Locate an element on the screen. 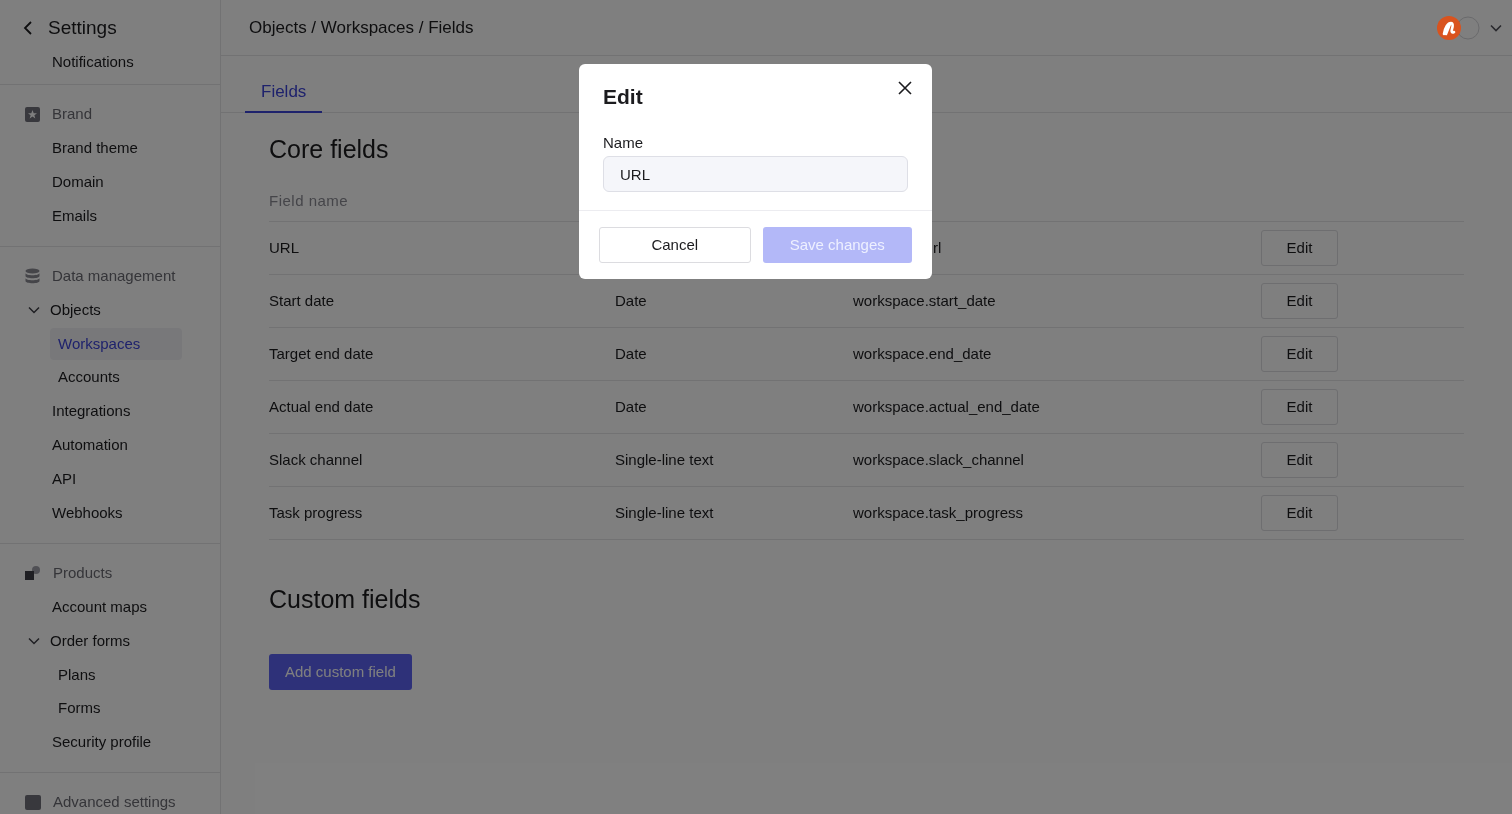 This screenshot has width=1512, height=814. add-custom-field-button: Add custom field is located at coordinates (340, 672).